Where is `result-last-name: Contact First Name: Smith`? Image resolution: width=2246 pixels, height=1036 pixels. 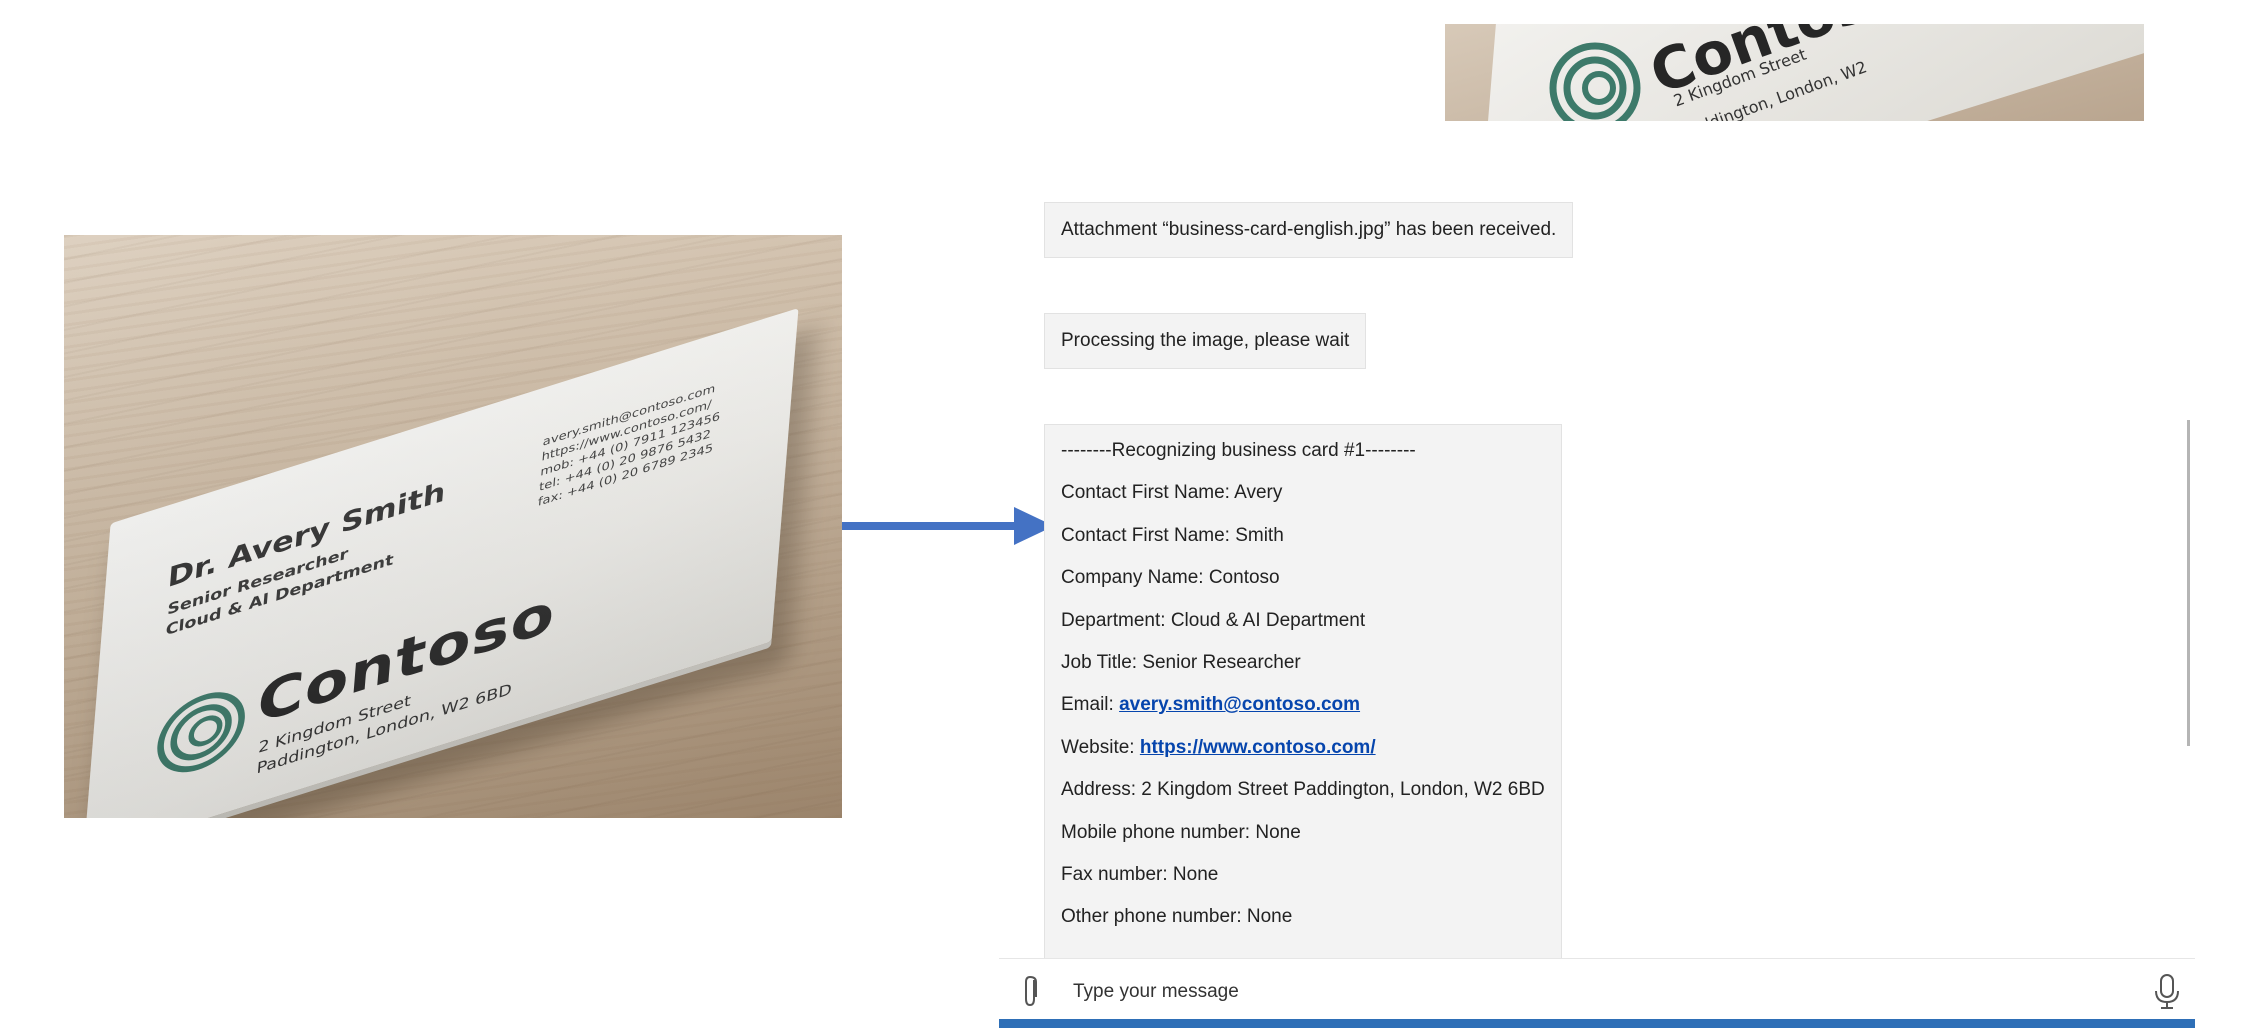 result-last-name: Contact First Name: Smith is located at coordinates (1172, 535).